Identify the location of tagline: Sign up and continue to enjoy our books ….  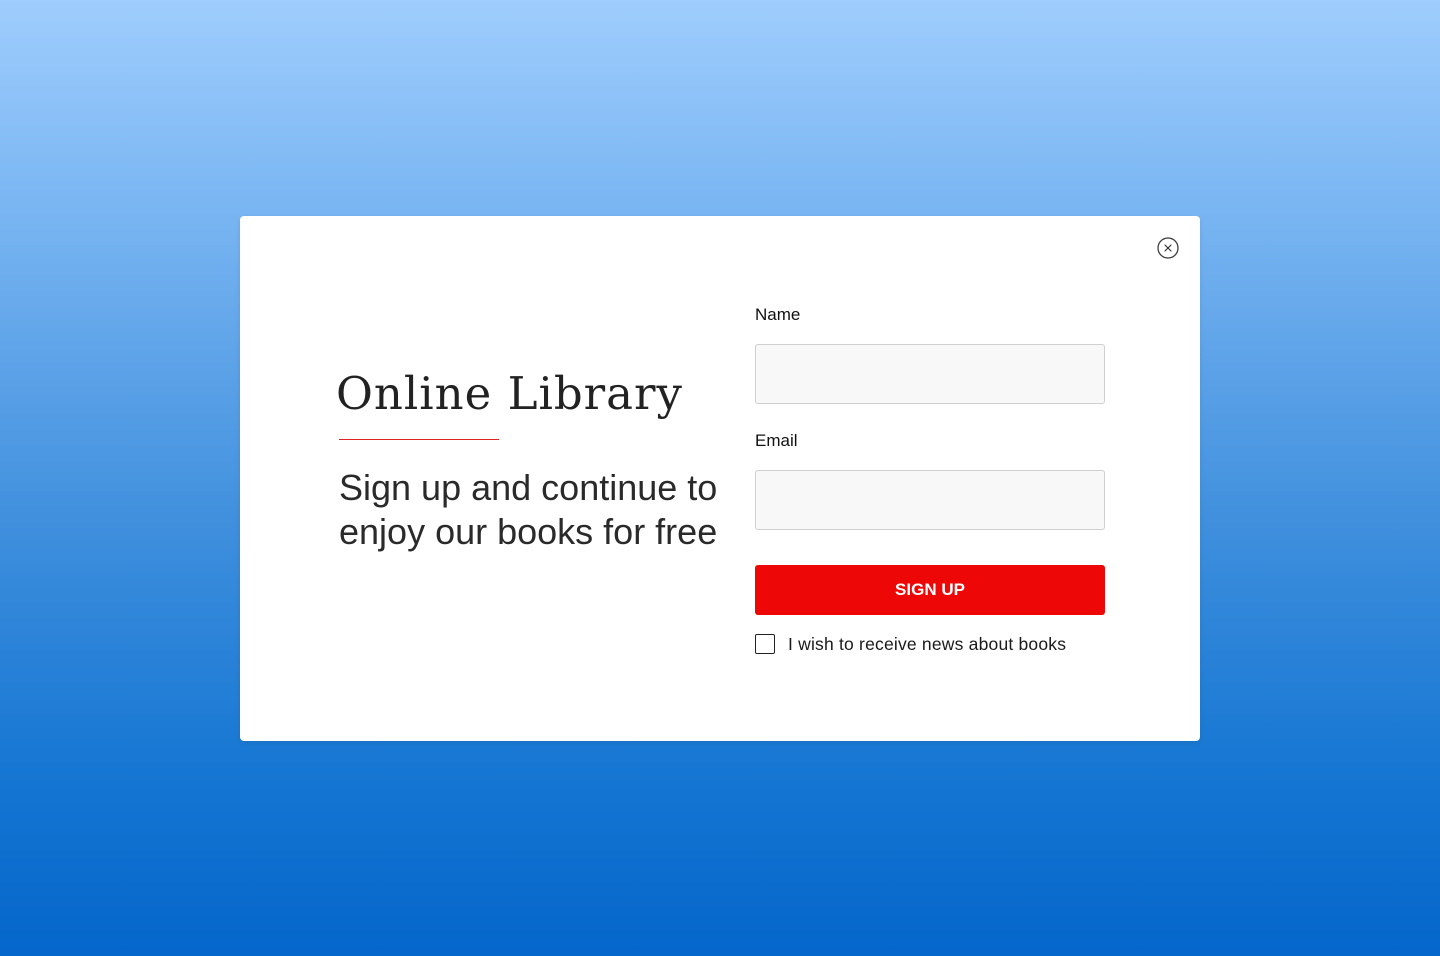
(528, 509).